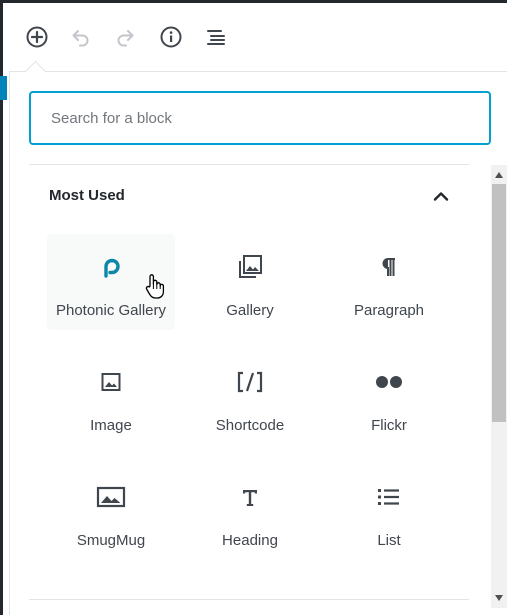  I want to click on scrollbar-thumb, so click(499, 303).